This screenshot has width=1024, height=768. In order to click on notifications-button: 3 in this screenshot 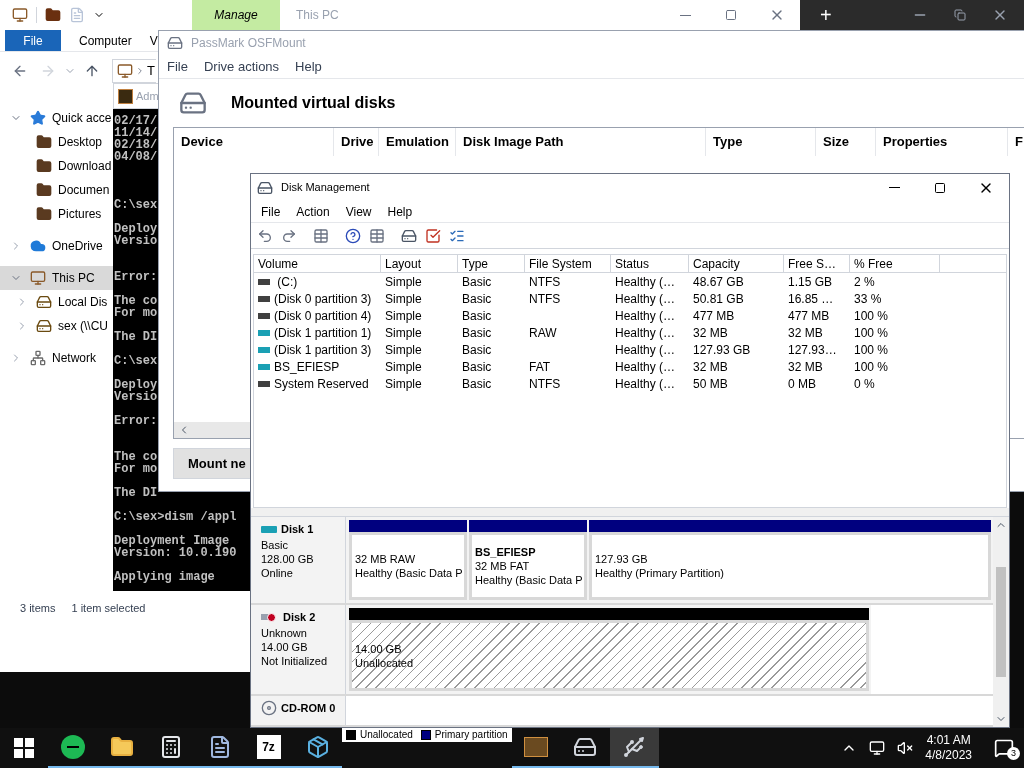, I will do `click(1004, 748)`.